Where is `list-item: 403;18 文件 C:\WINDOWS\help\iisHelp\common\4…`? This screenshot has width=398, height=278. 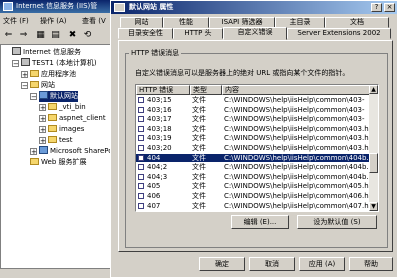 list-item: 403;18 文件 C:\WINDOWS\help\iisHelp\common\4… is located at coordinates (253, 129).